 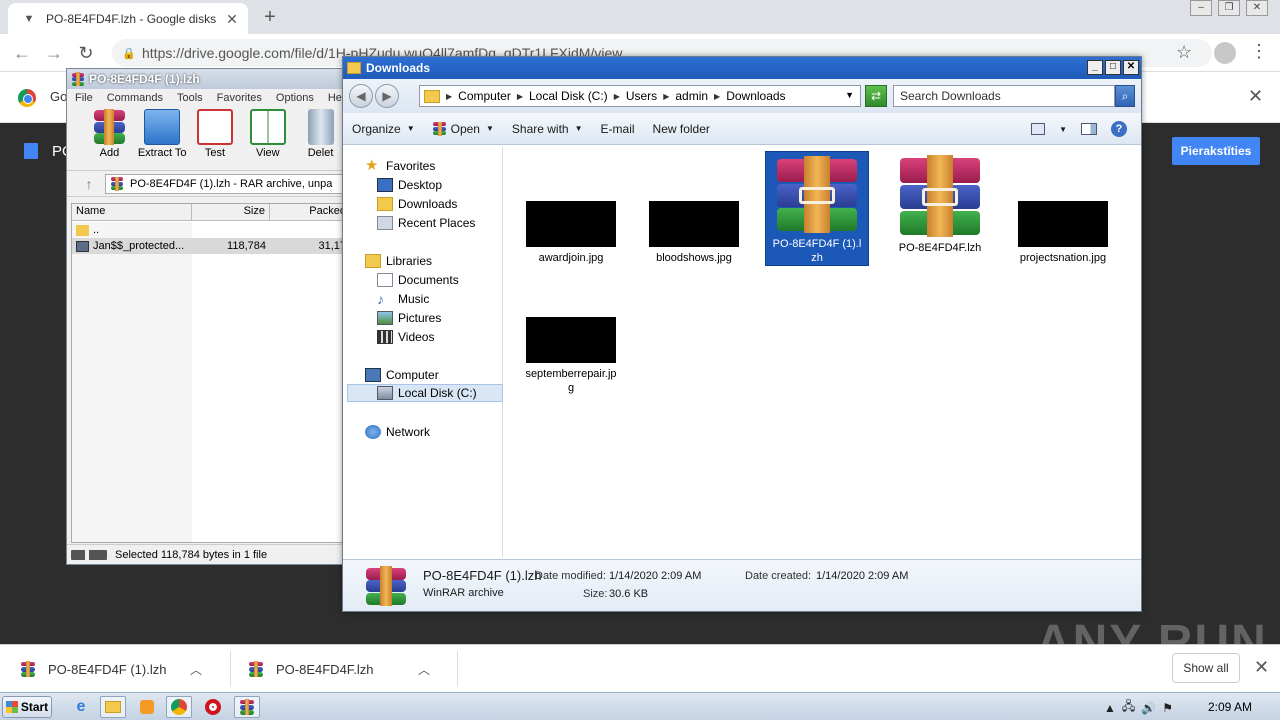 I want to click on nav-desktop: Desktop, so click(x=409, y=185).